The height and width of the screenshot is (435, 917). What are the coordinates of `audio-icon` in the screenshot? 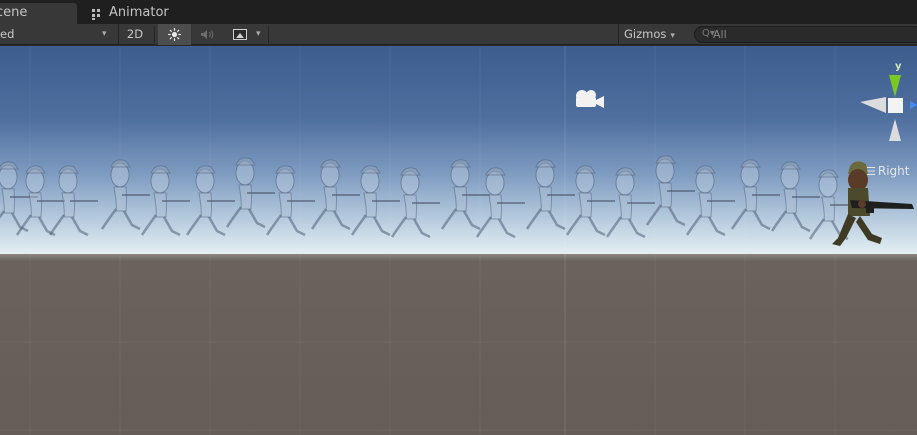 It's located at (207, 34).